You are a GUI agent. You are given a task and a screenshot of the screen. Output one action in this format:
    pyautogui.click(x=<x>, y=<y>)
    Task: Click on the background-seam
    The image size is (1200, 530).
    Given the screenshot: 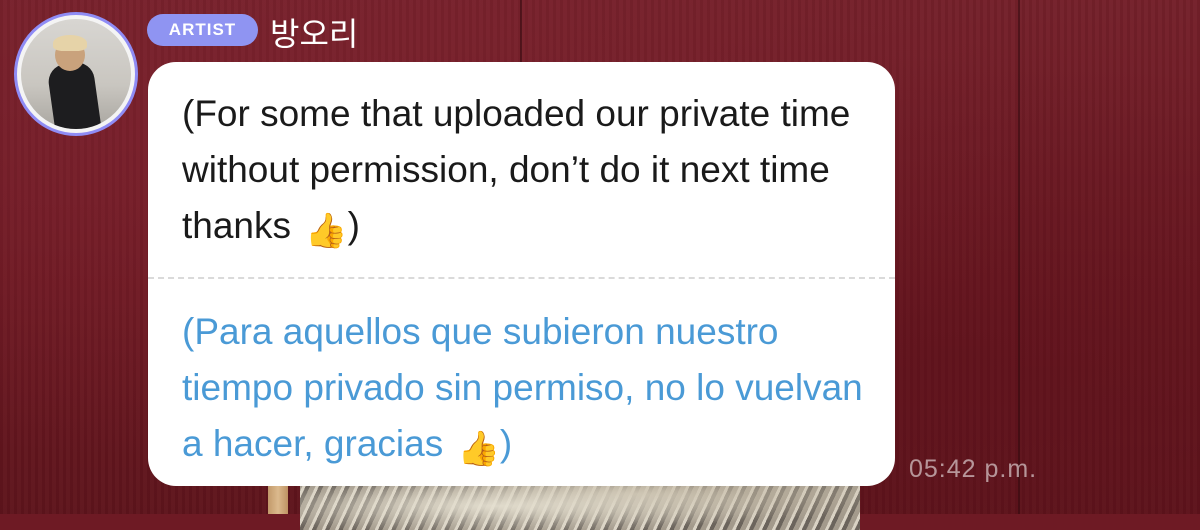 What is the action you would take?
    pyautogui.click(x=1019, y=257)
    